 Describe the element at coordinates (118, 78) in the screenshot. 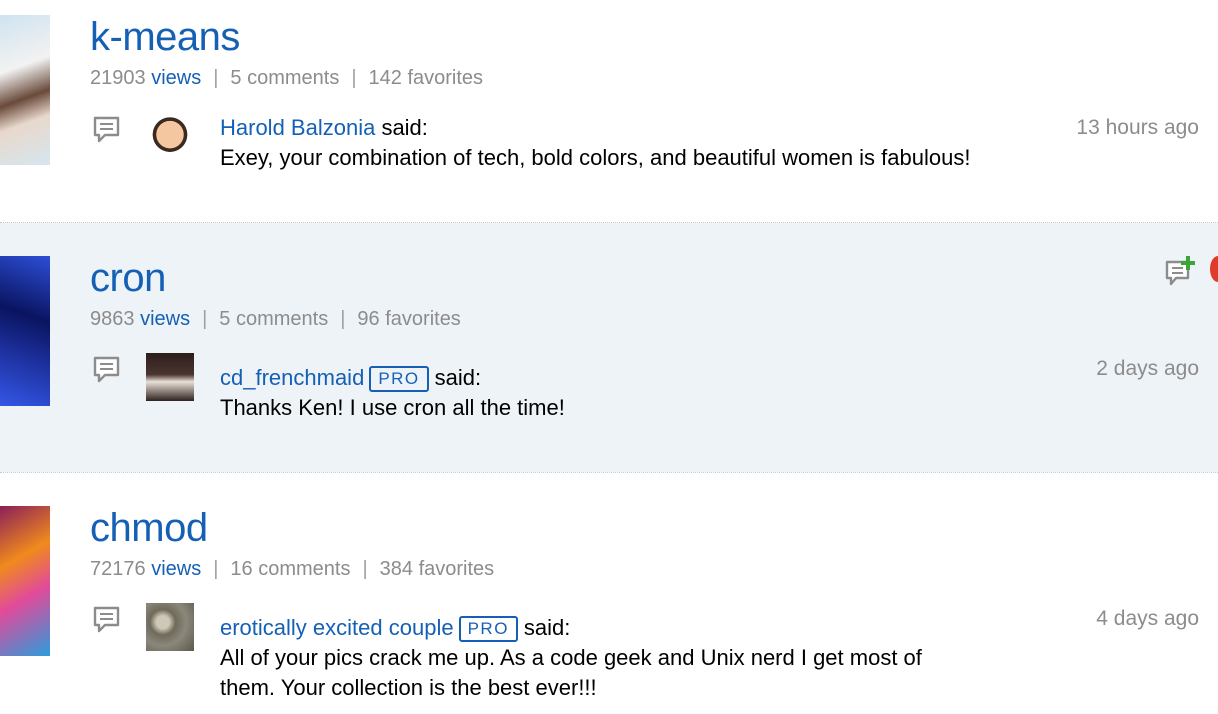

I see `views-count: 21903` at that location.